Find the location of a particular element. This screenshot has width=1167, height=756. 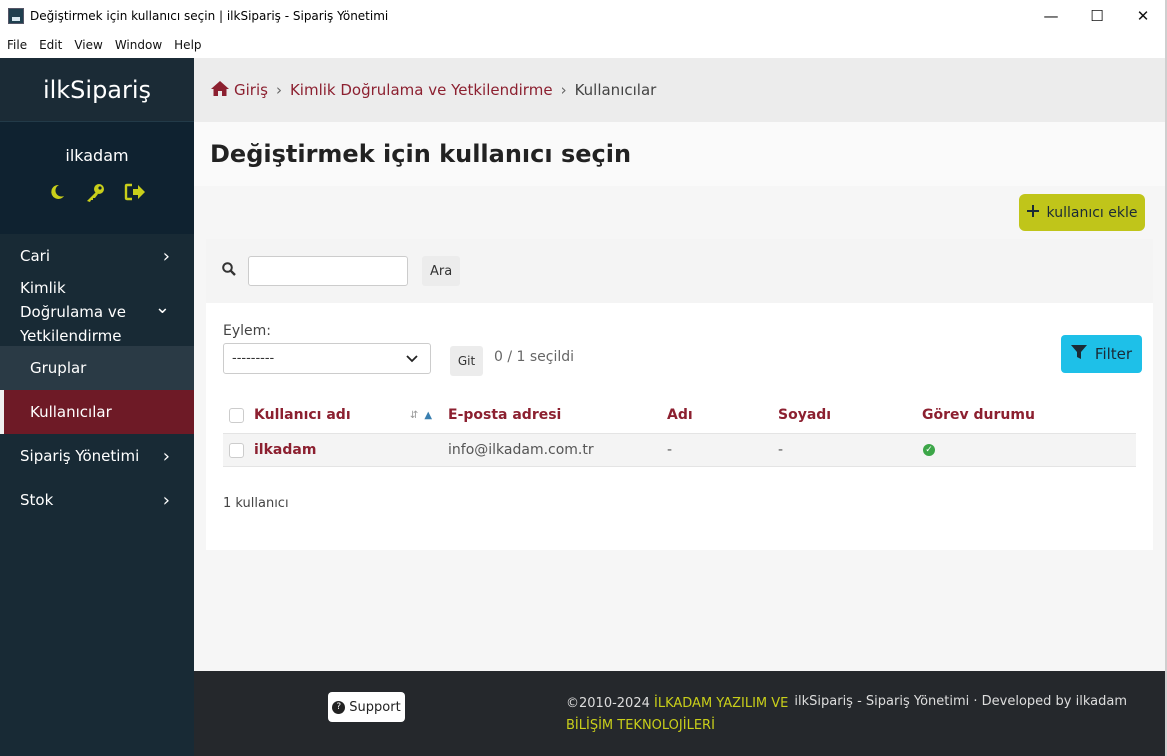

support-label: Support is located at coordinates (375, 707).